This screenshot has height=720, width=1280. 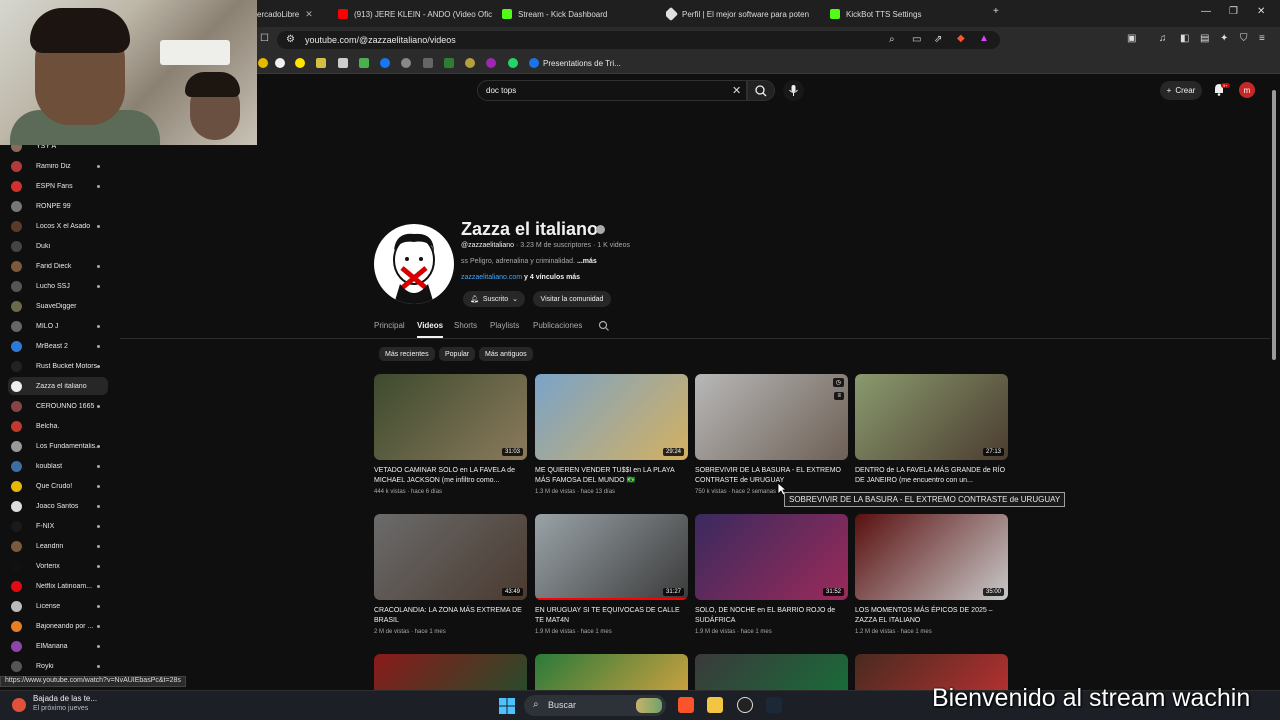 I want to click on steam-icon, so click(x=774, y=705).